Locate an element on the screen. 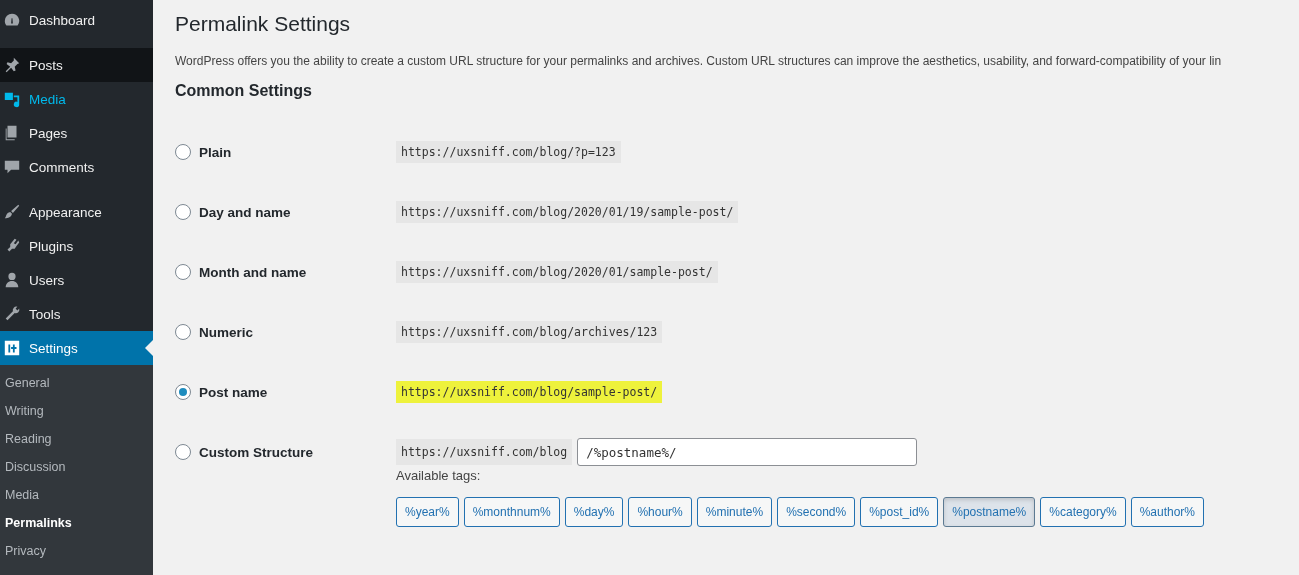  section-title: Common Settings is located at coordinates (244, 91).